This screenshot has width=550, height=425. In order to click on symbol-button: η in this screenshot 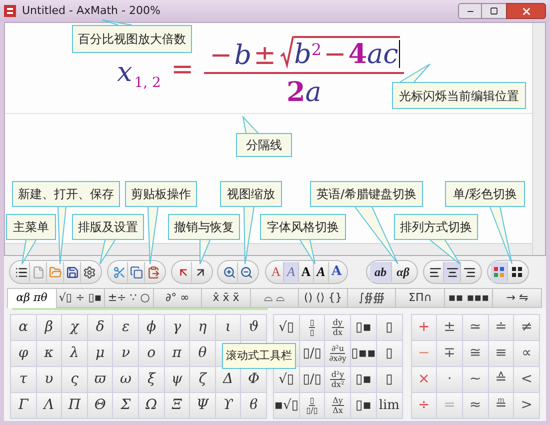, I will do `click(203, 328)`.